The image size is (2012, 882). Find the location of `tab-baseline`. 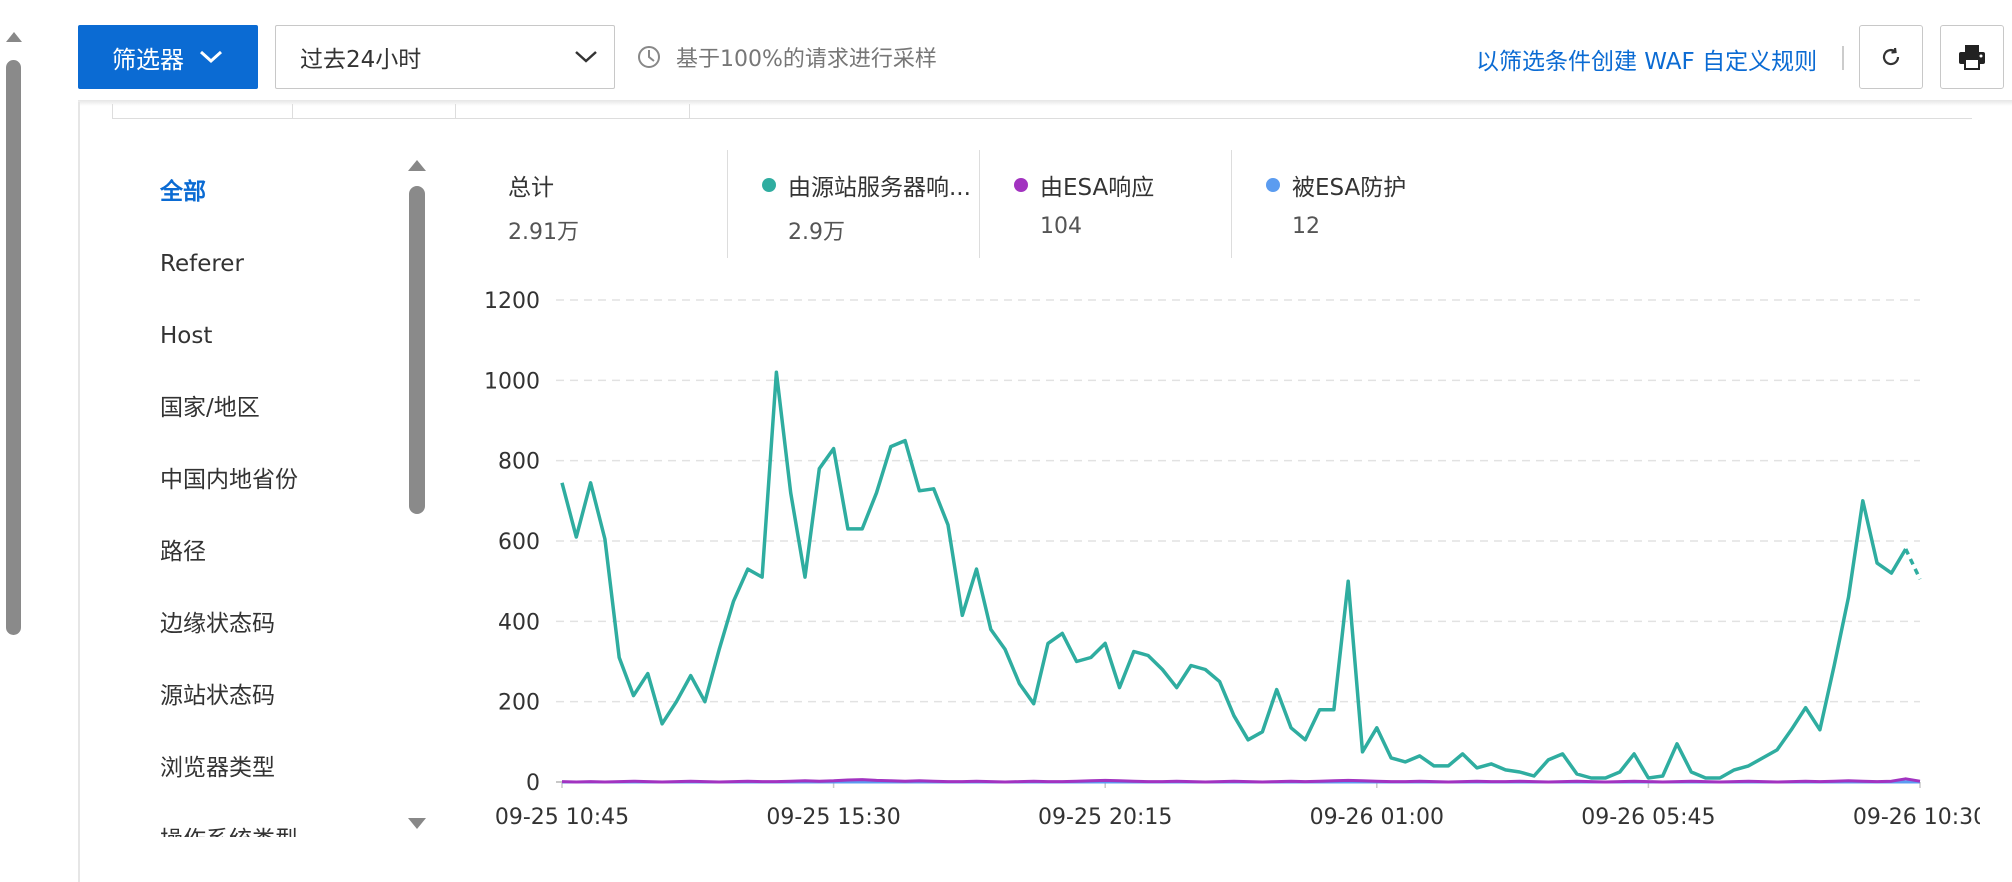

tab-baseline is located at coordinates (1042, 118).